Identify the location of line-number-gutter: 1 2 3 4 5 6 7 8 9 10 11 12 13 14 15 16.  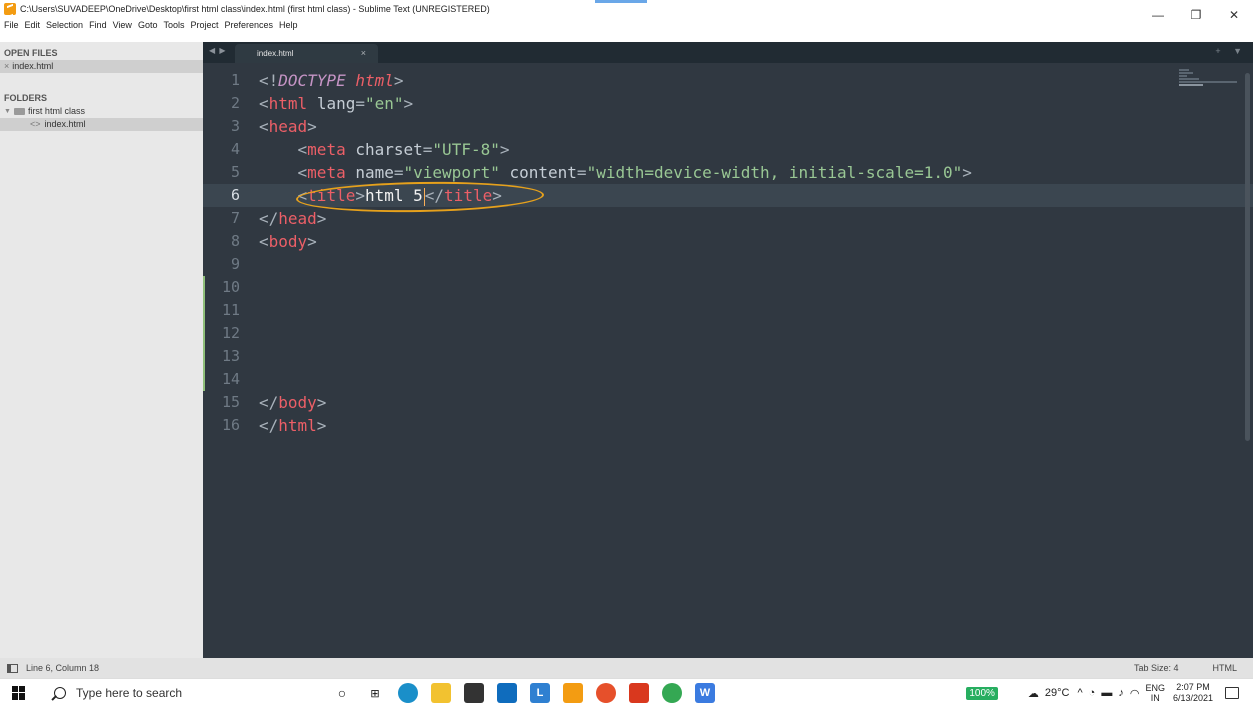
(225, 253).